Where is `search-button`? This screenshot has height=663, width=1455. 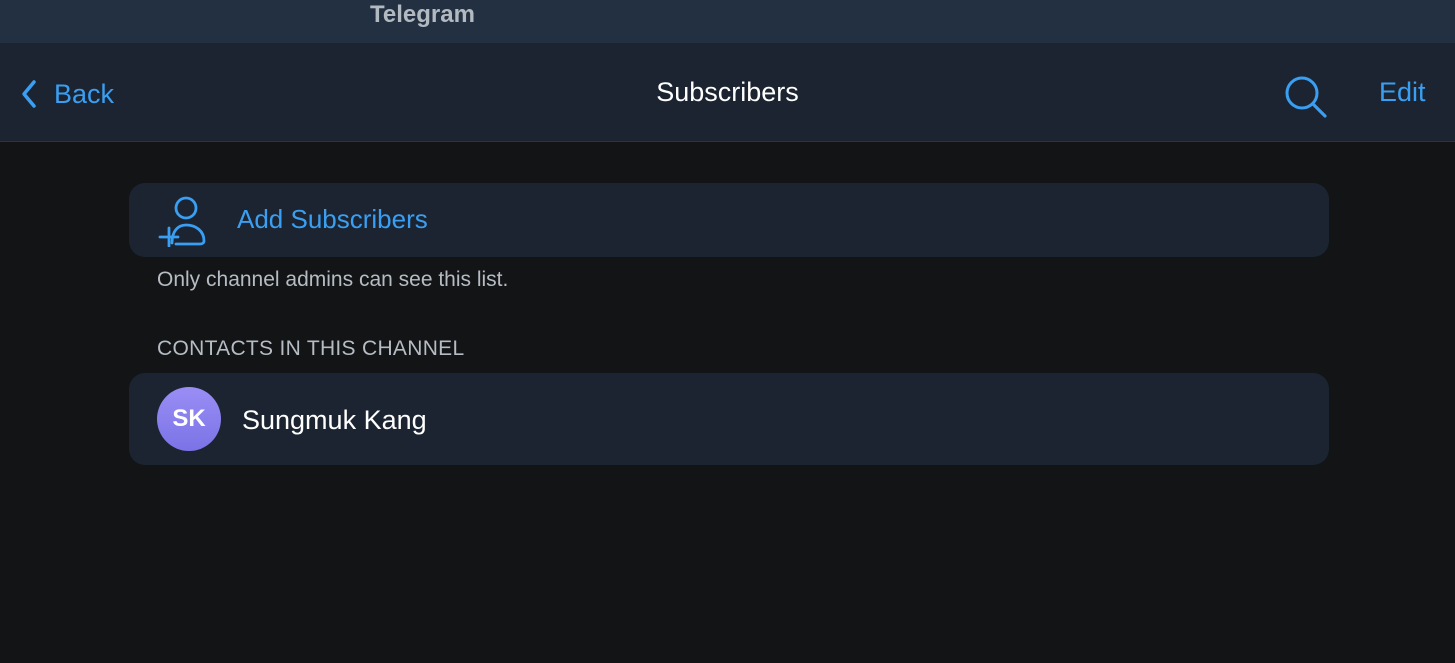 search-button is located at coordinates (1305, 96).